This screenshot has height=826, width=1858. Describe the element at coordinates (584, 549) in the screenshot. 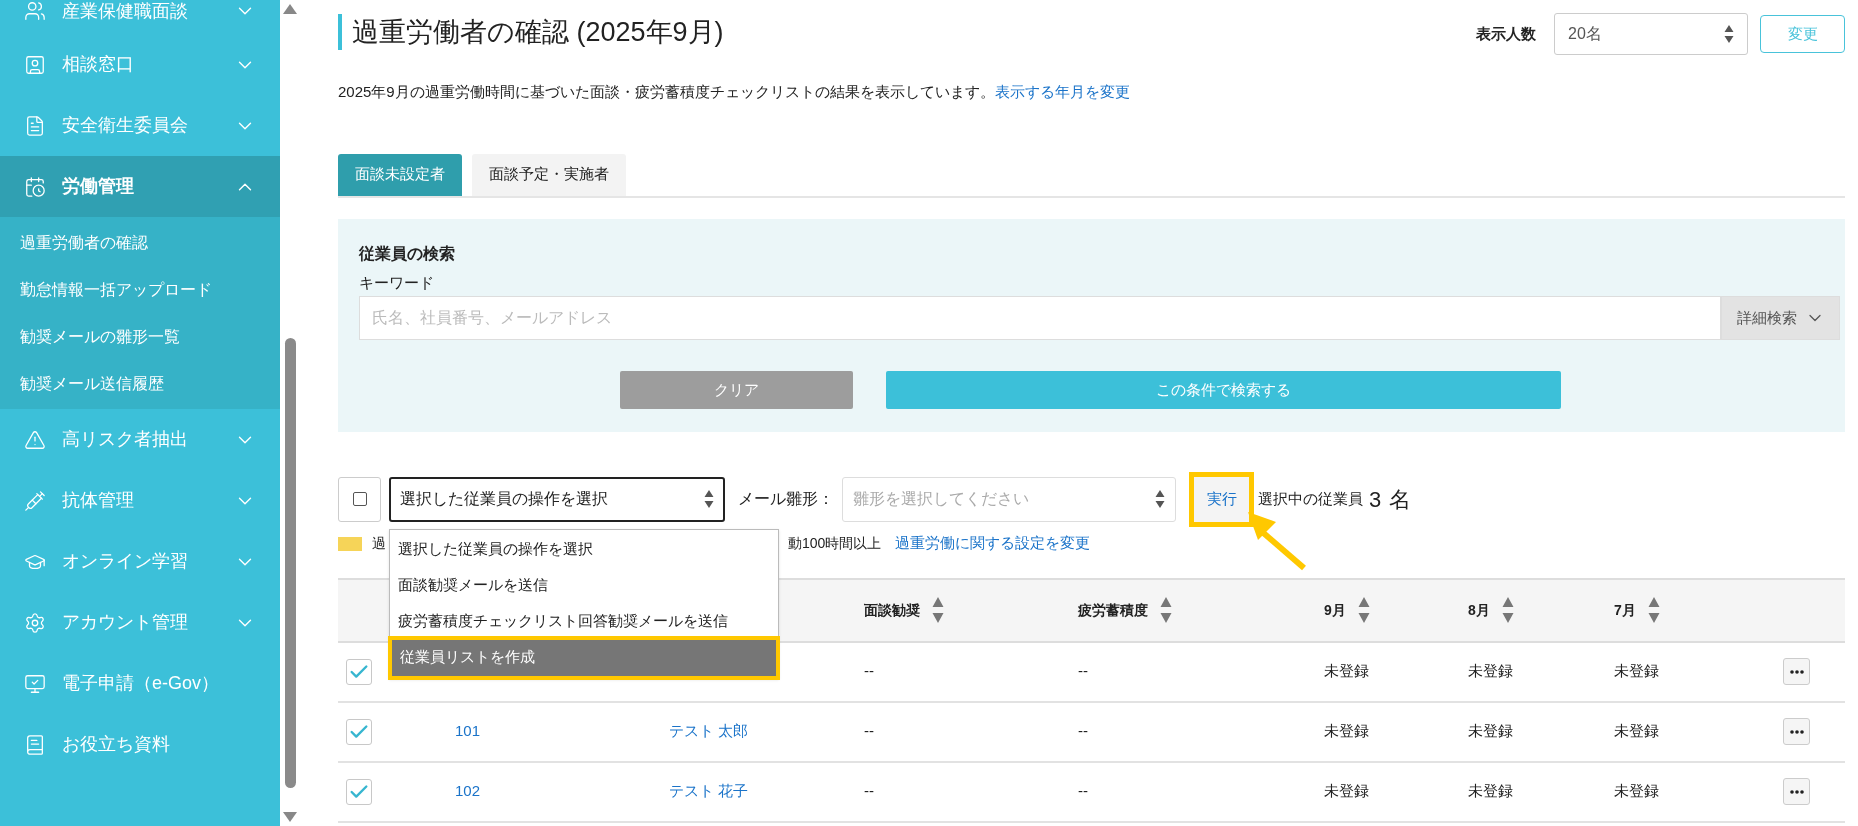

I see `dropdown-option: 選択した従業員の操作を選択` at that location.